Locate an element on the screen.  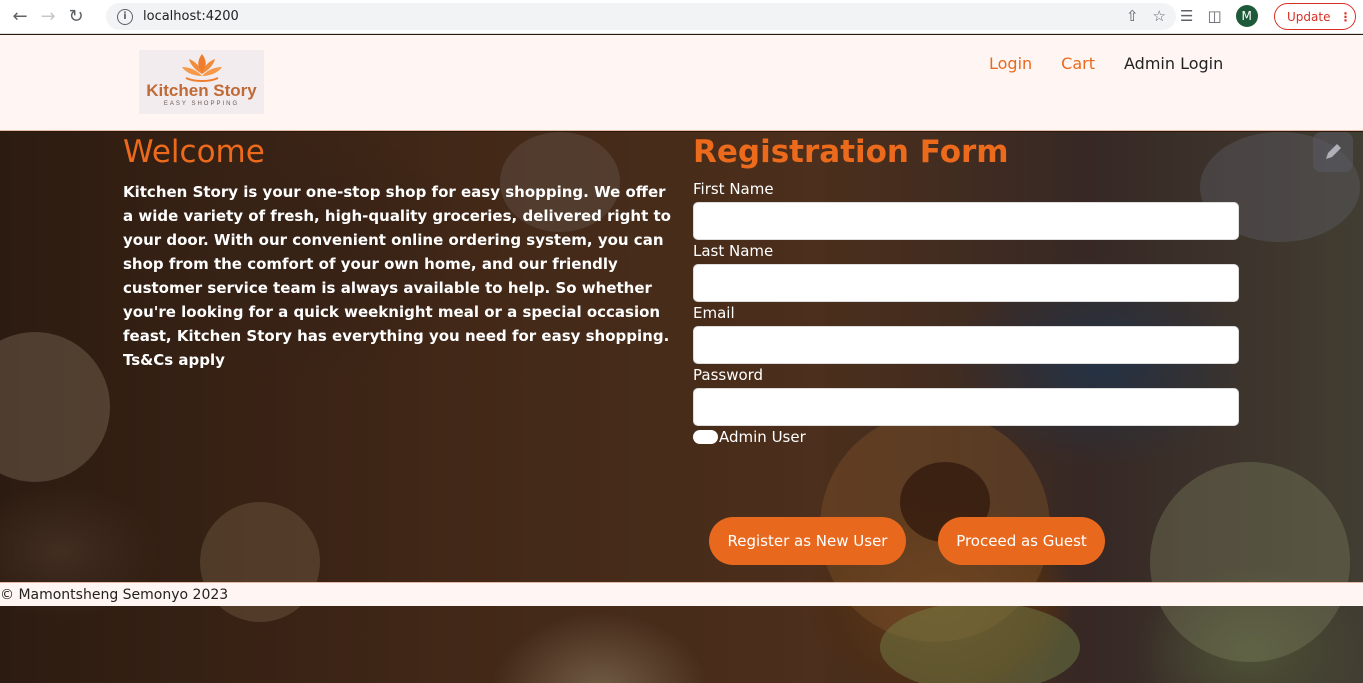
first-name-field is located at coordinates (966, 221).